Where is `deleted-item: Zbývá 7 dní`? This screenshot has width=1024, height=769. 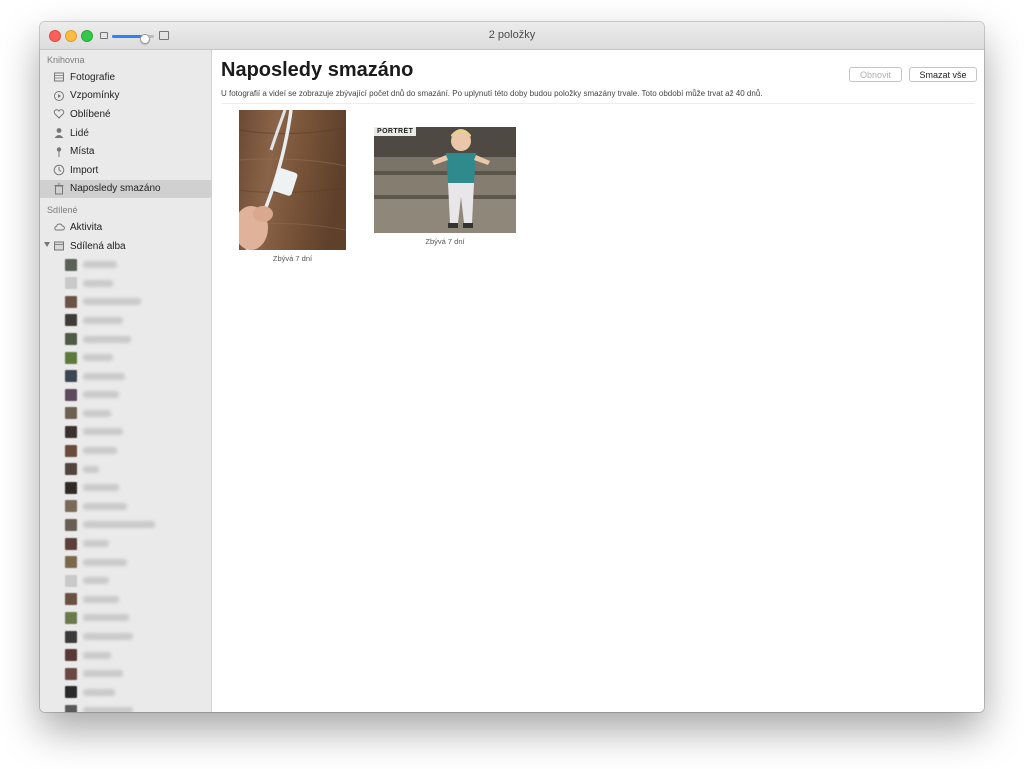 deleted-item: Zbývá 7 dní is located at coordinates (292, 190).